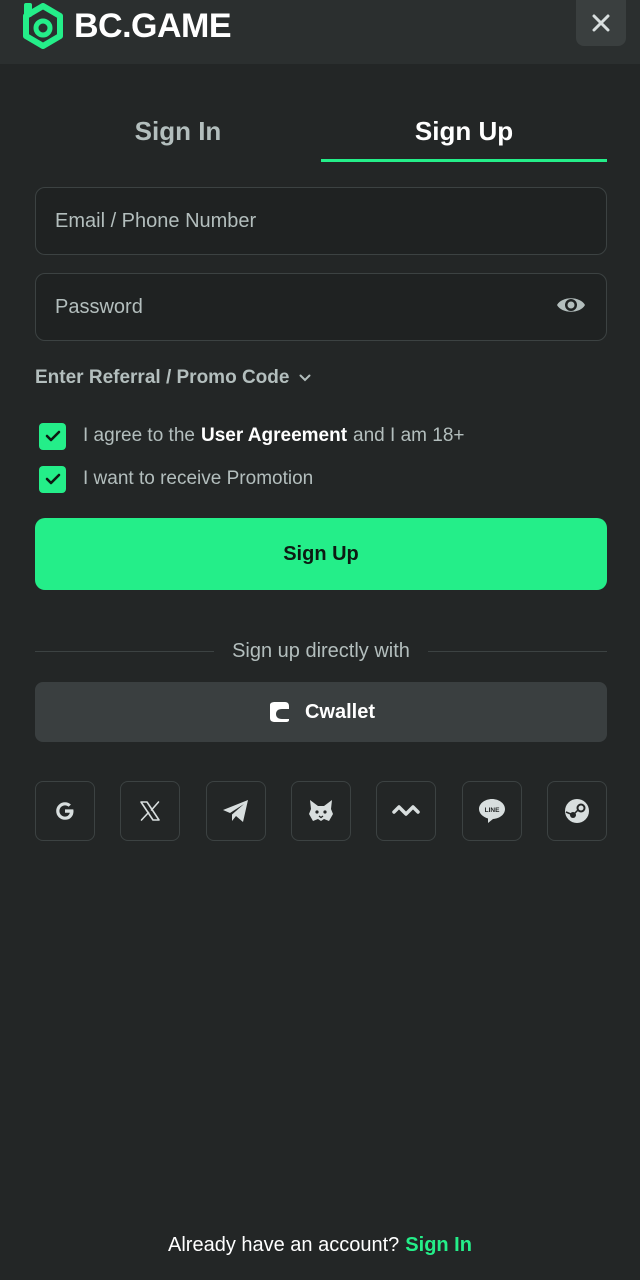  I want to click on user-agreement-link: User Agreement, so click(274, 436).